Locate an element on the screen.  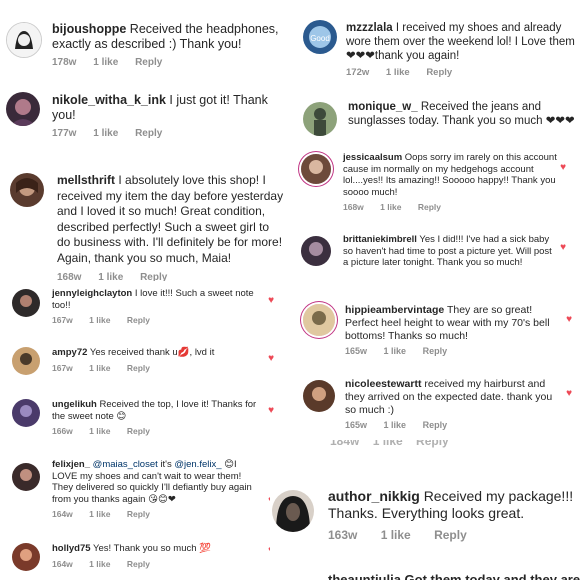
timestamp: 163w is located at coordinates (342, 535).